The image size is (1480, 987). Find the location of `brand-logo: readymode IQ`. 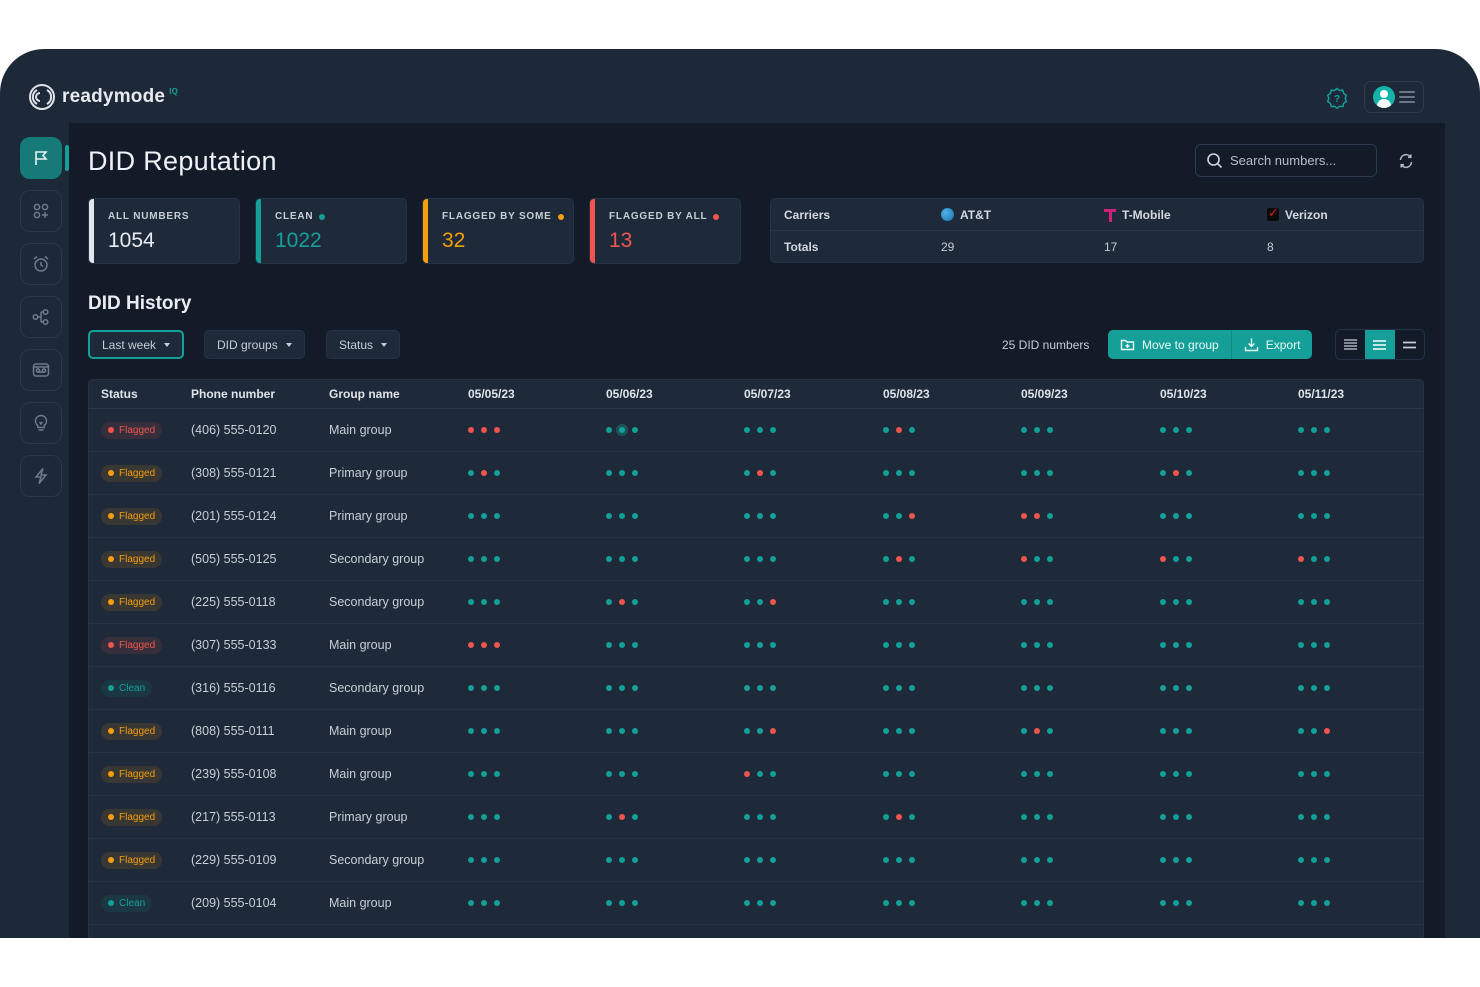

brand-logo: readymode IQ is located at coordinates (103, 97).